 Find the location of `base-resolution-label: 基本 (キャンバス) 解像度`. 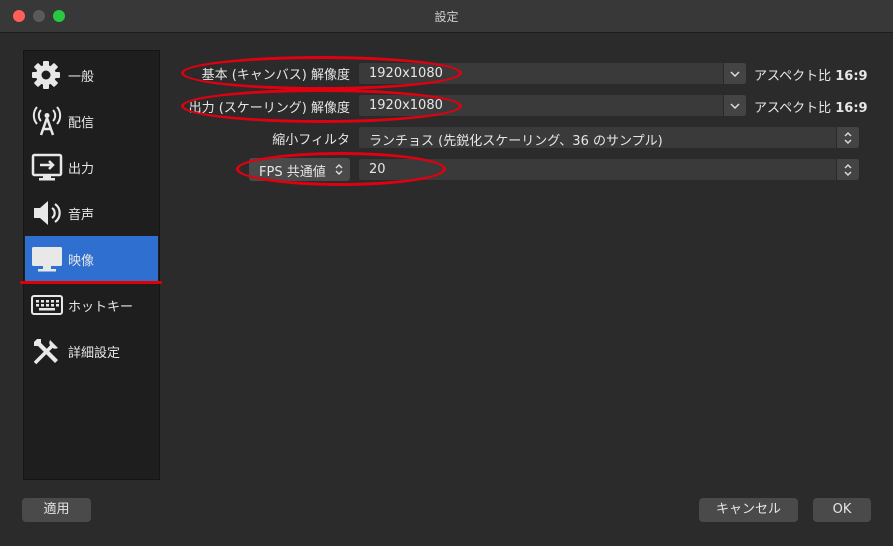

base-resolution-label: 基本 (キャンバス) 解像度 is located at coordinates (275, 75).